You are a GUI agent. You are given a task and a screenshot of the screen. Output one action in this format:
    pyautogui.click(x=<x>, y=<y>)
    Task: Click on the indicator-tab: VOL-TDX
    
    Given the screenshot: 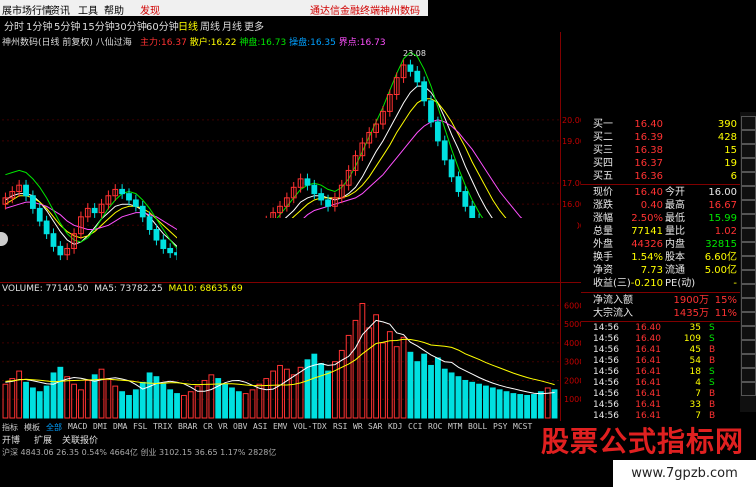 What is the action you would take?
    pyautogui.click(x=310, y=426)
    